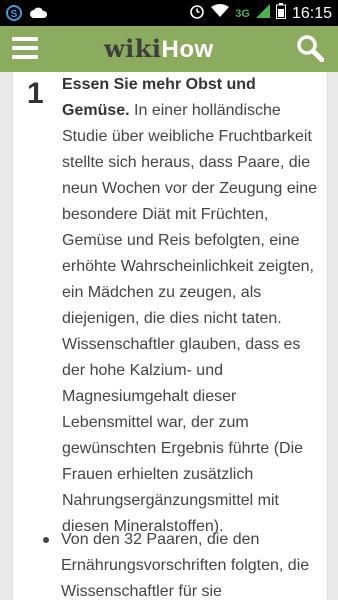 This screenshot has height=600, width=338. Describe the element at coordinates (187, 49) in the screenshot. I see `logo-how: How` at that location.